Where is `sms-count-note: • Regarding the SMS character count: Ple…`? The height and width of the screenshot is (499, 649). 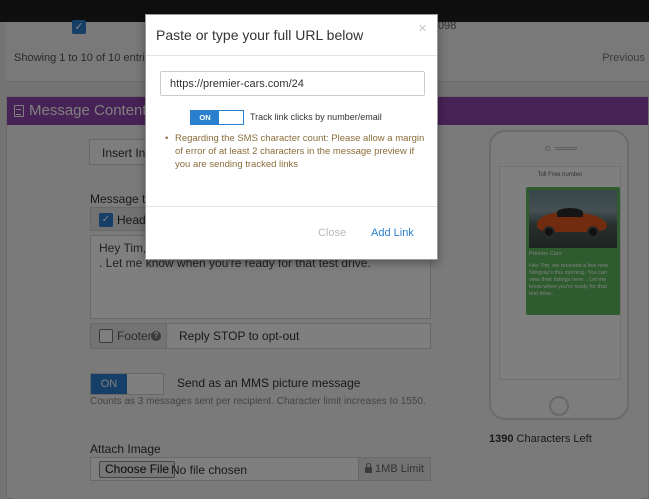 sms-count-note: • Regarding the SMS character count: Ple… is located at coordinates (296, 151).